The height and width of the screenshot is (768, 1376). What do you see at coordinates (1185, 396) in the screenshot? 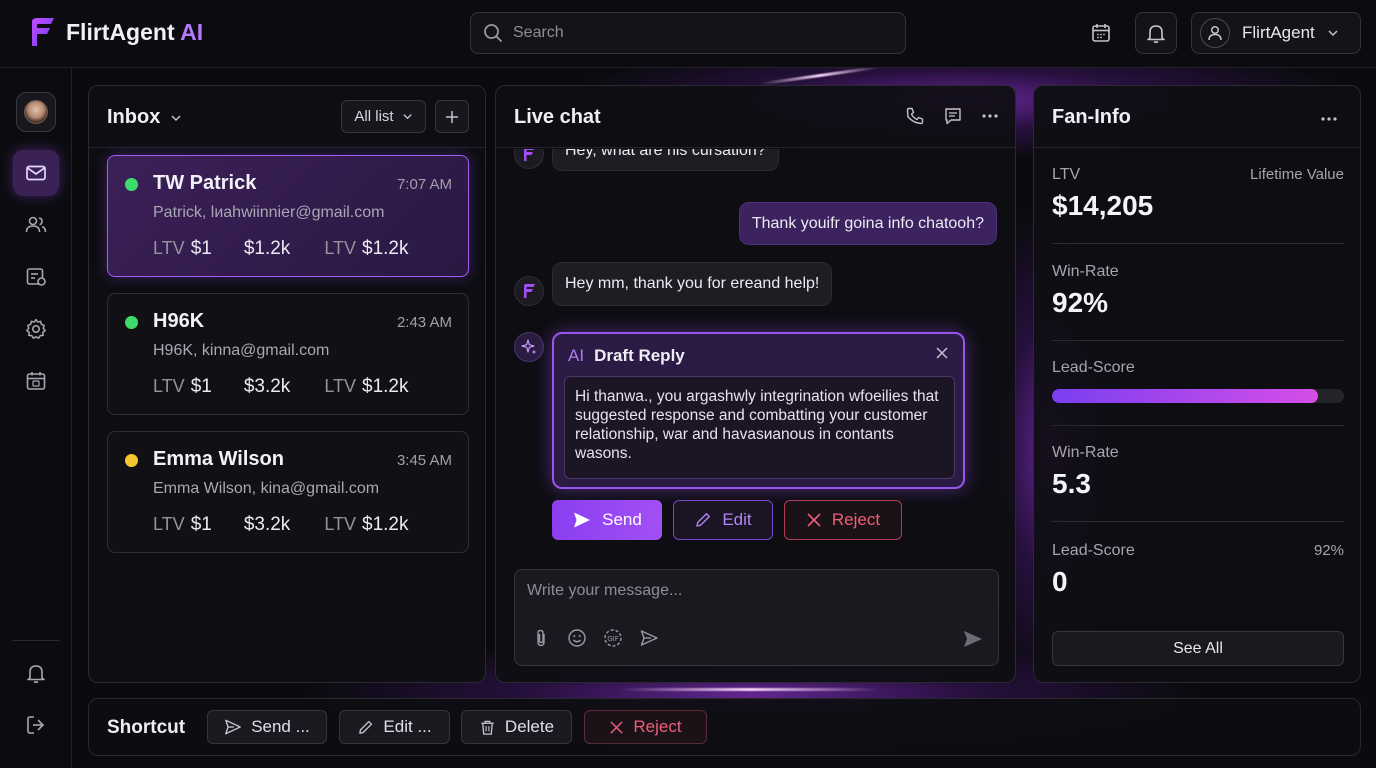
I see `lead-score-progress-fill` at bounding box center [1185, 396].